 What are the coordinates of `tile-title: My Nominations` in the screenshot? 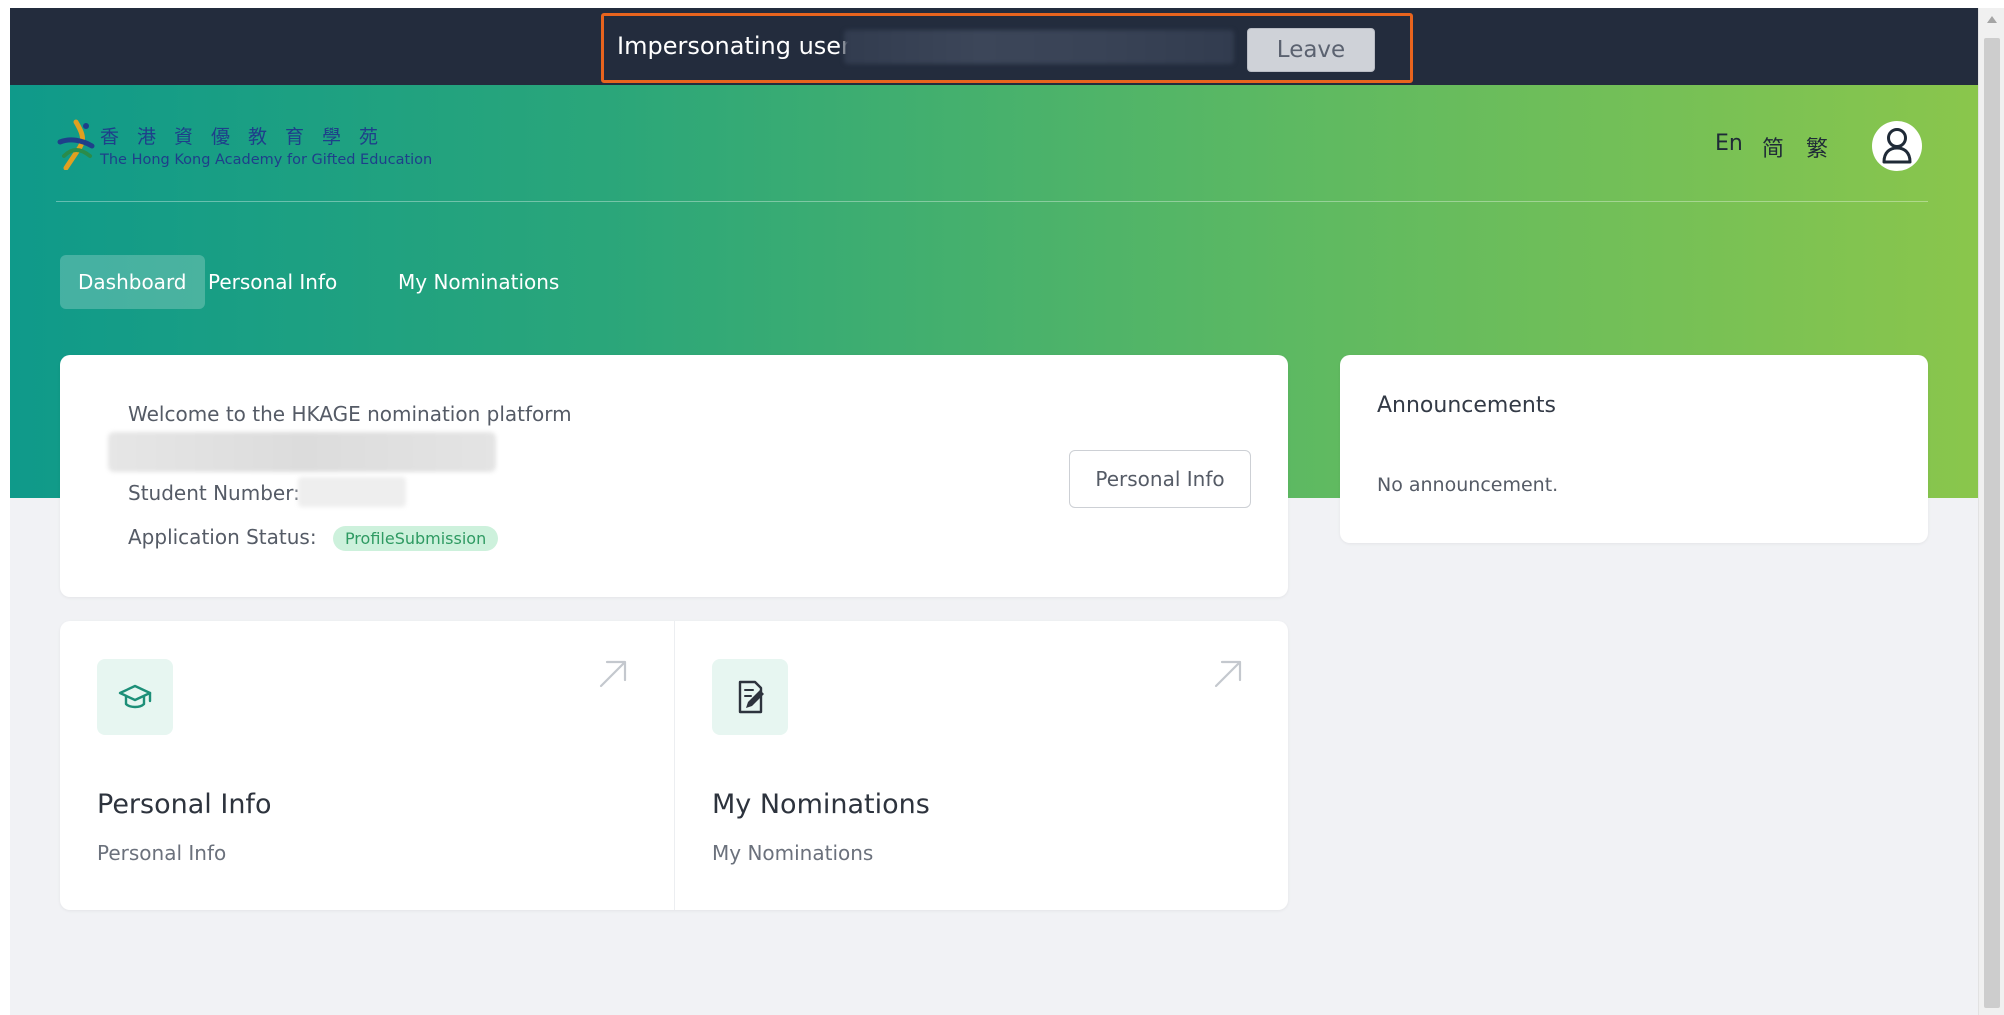 It's located at (821, 804).